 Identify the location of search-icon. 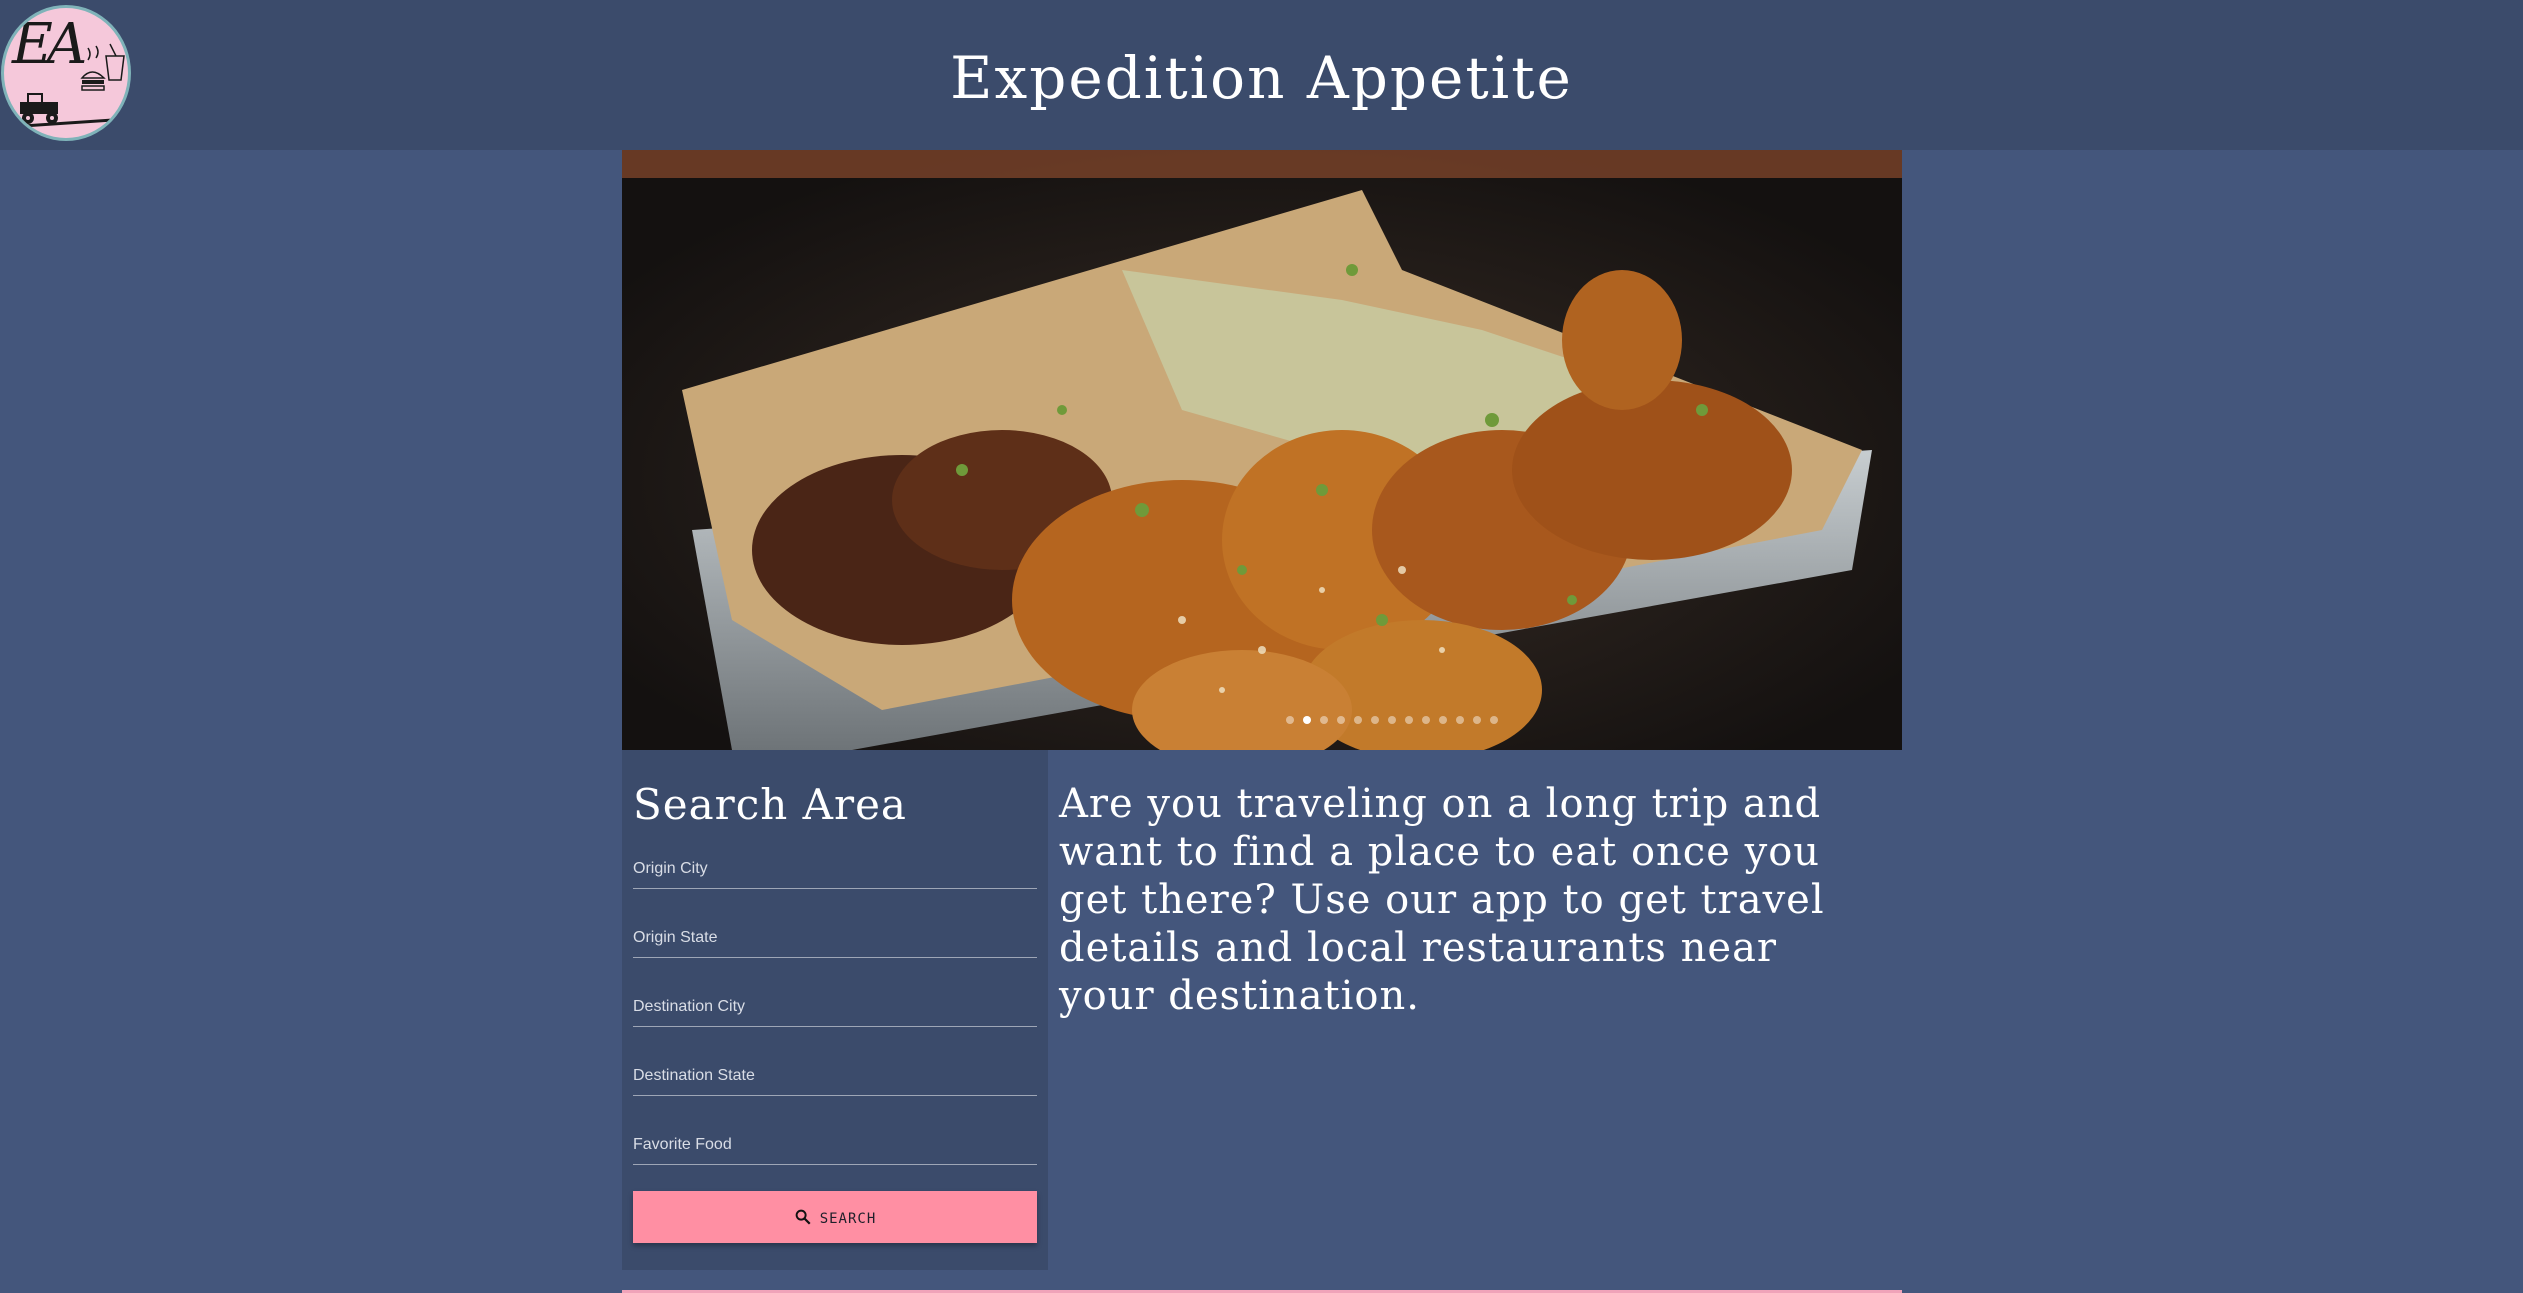
(803, 1217).